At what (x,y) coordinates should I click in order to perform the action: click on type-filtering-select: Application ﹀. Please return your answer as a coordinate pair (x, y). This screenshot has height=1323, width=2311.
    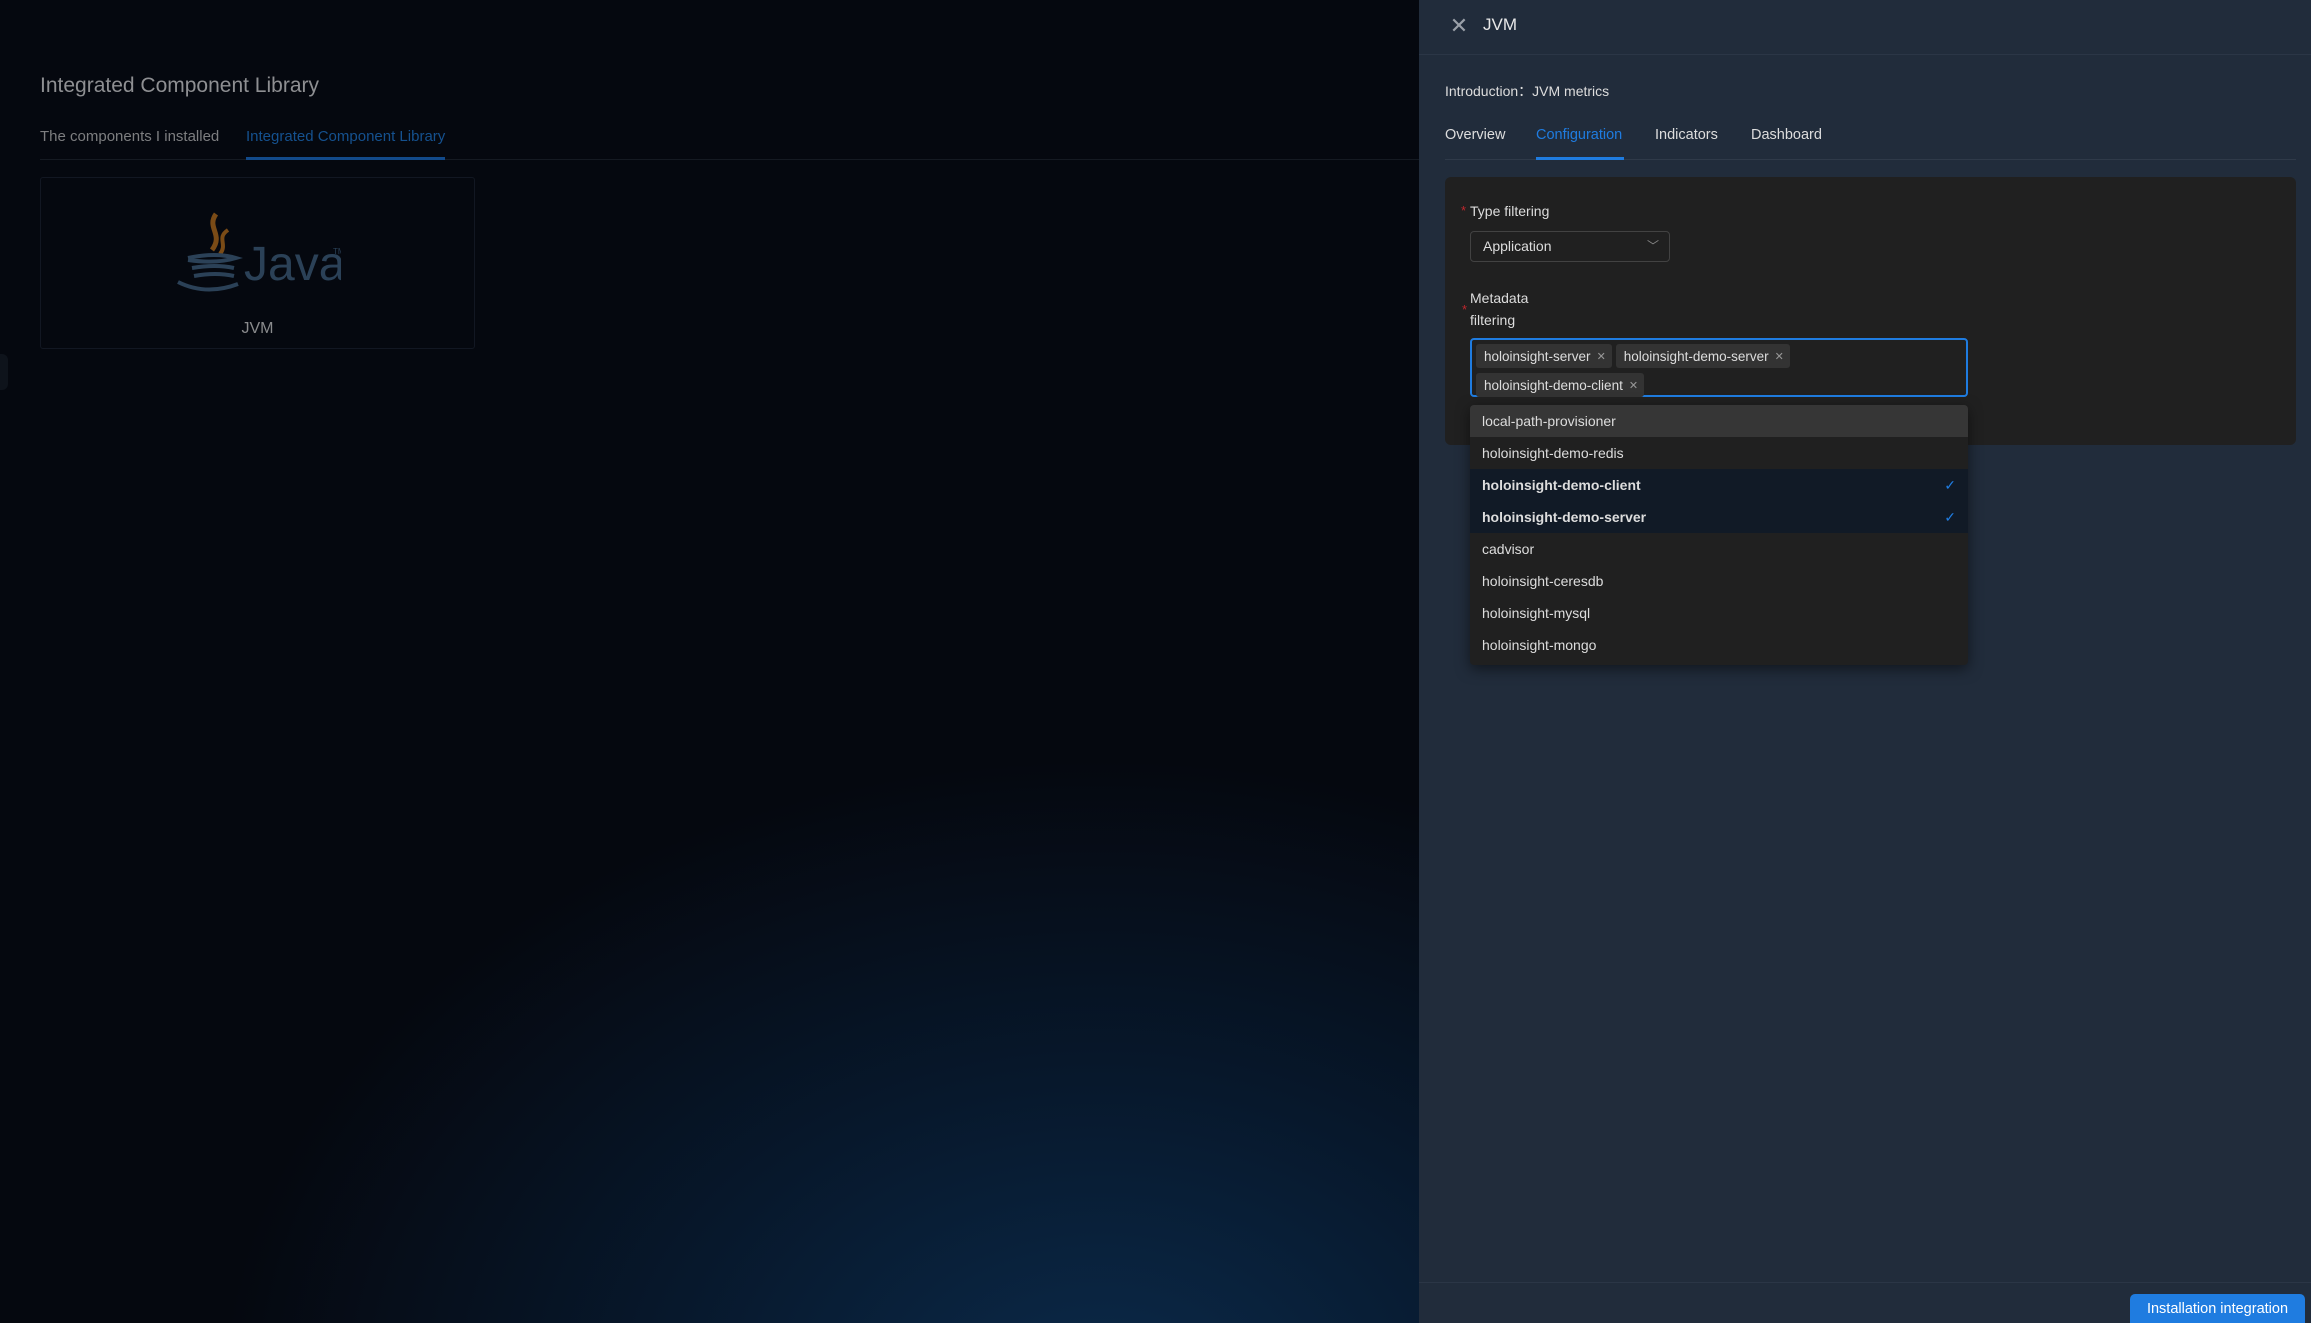
    Looking at the image, I should click on (1570, 246).